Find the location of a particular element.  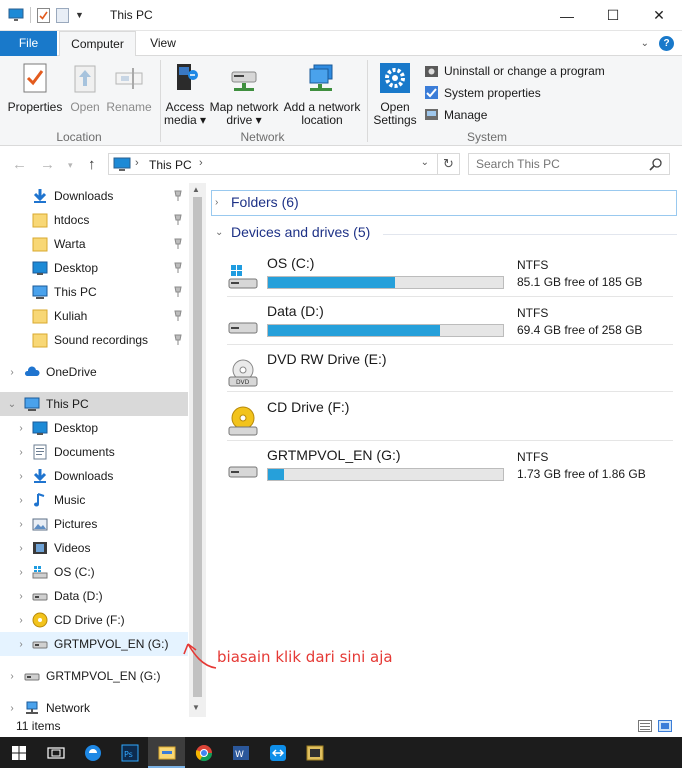

manage-button: Manage is located at coordinates (455, 114).